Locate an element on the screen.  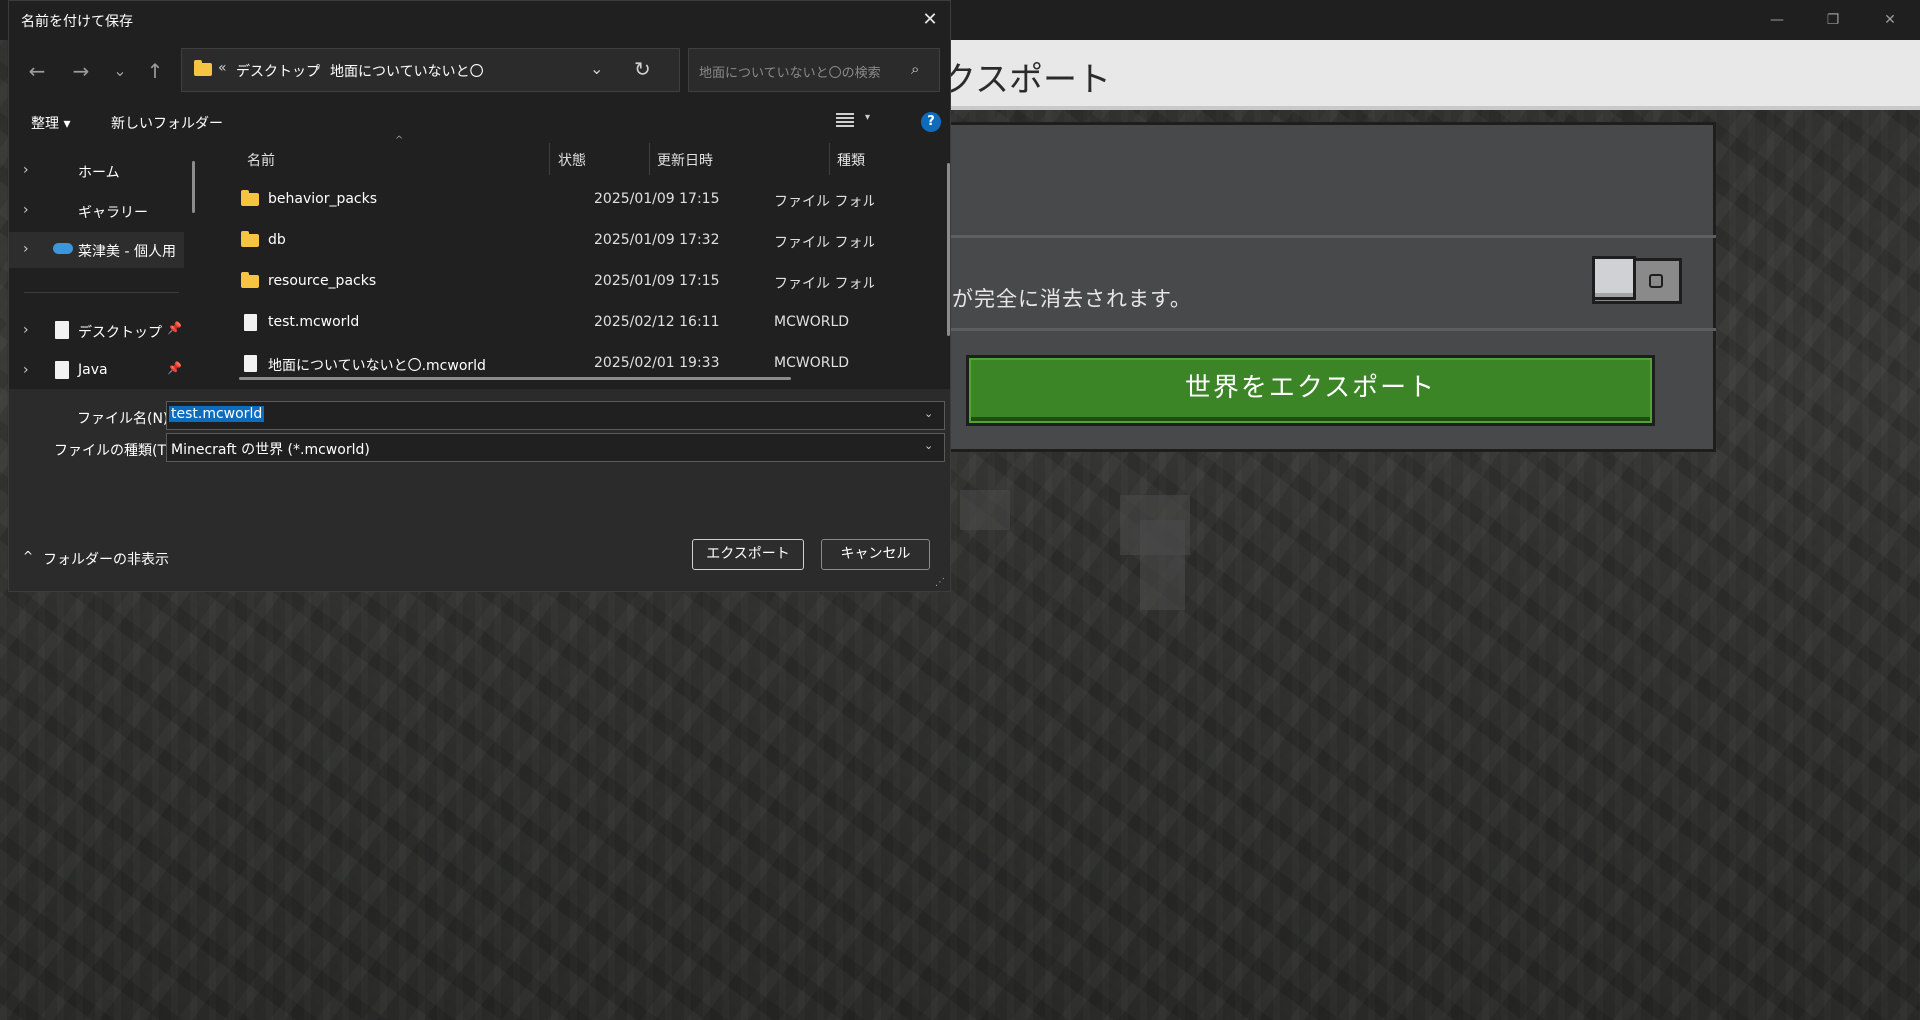
sidebar-item-label: Java is located at coordinates (93, 370).